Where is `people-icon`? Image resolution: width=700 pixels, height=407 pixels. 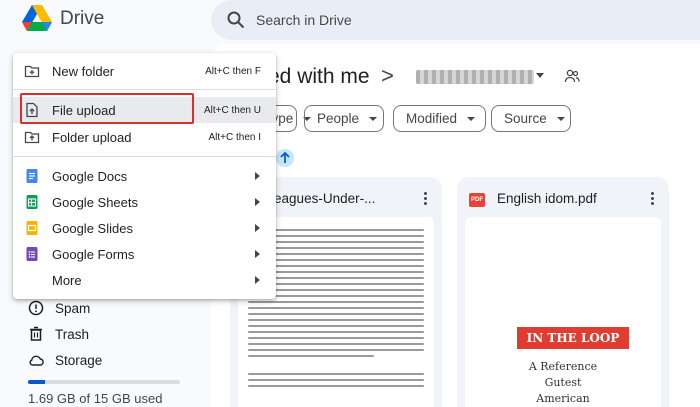 people-icon is located at coordinates (572, 76).